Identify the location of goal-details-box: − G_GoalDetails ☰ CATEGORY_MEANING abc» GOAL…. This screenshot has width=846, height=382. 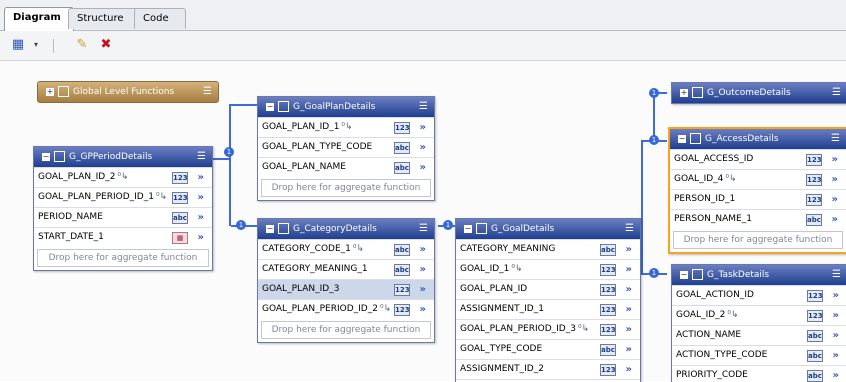
(548, 300).